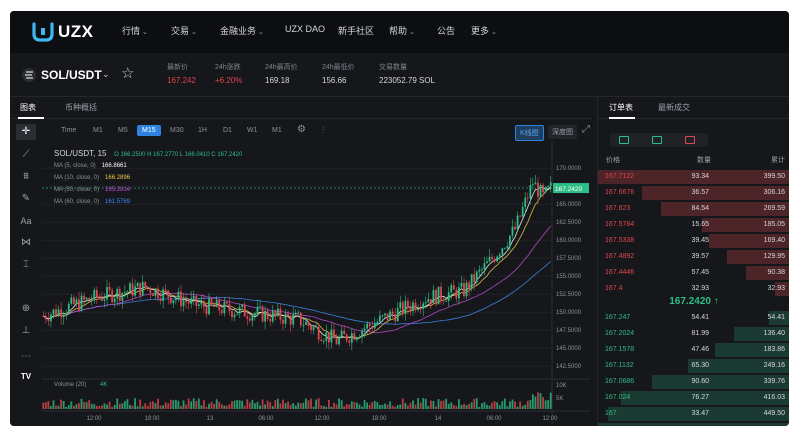 The width and height of the screenshot is (800, 436). What do you see at coordinates (693, 273) in the screenshot?
I see `ask-row: 167.4446 57.45 90.38` at bounding box center [693, 273].